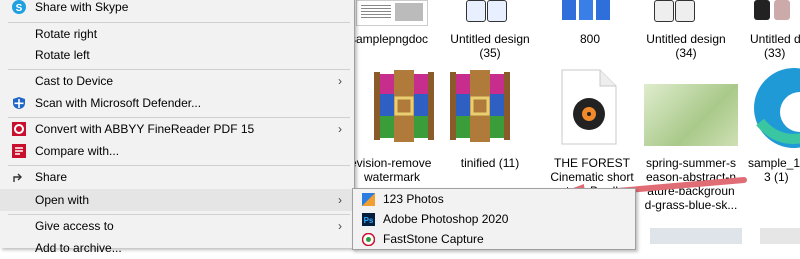 This screenshot has width=800, height=259. Describe the element at coordinates (775, 53) in the screenshot. I see `file-label-line2: (33)` at that location.